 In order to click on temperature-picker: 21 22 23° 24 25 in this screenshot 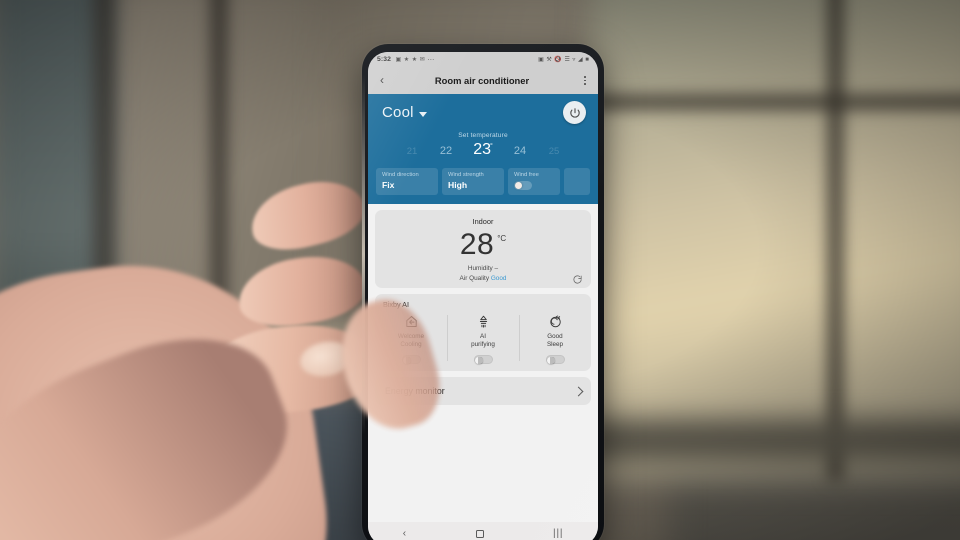, I will do `click(483, 150)`.